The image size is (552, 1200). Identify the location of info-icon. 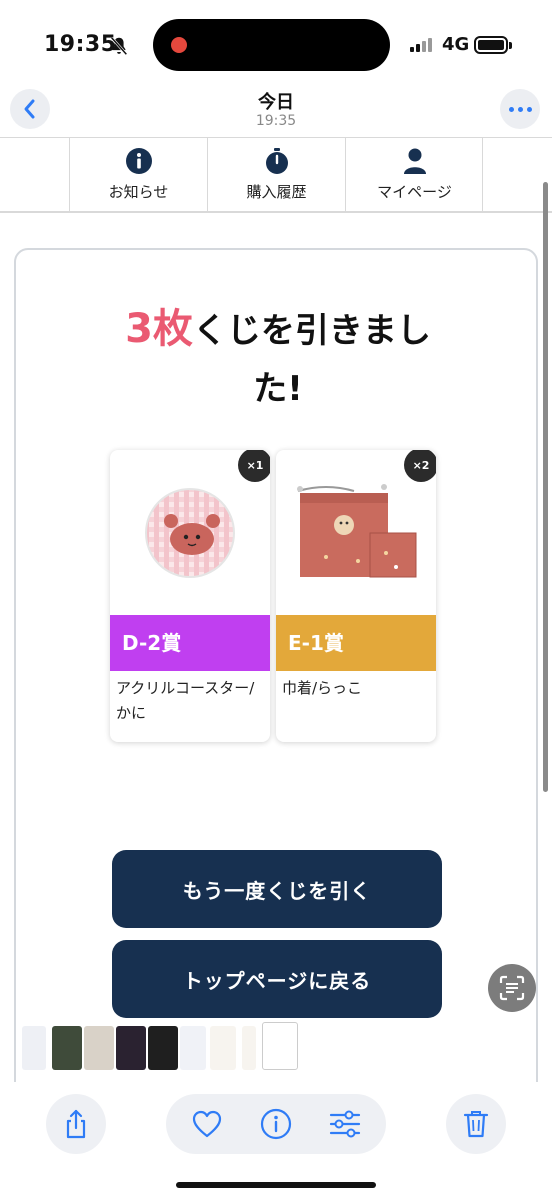
(276, 1124).